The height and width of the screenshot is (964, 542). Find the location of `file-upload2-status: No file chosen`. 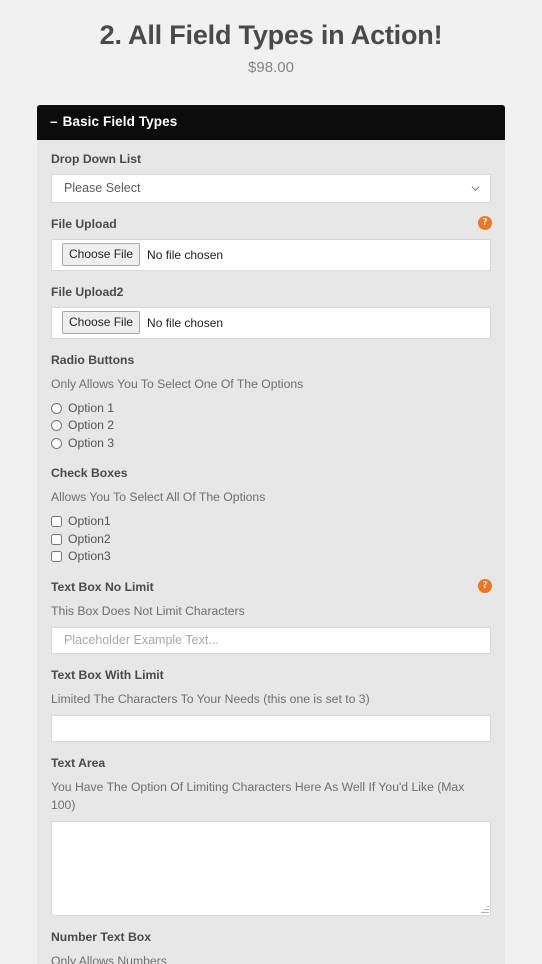

file-upload2-status: No file chosen is located at coordinates (185, 322).